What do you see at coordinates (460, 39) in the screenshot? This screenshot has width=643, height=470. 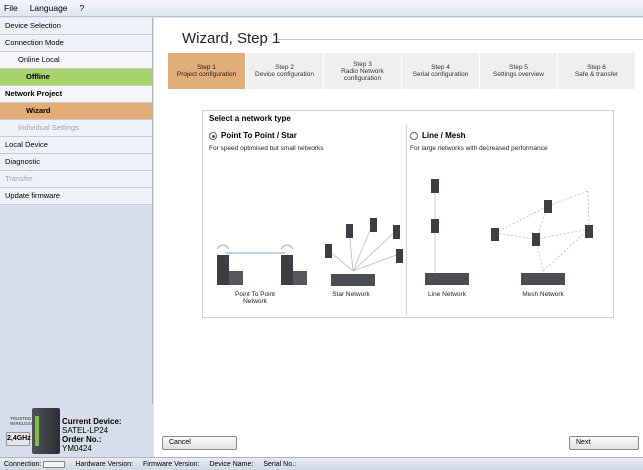 I see `title-divider` at bounding box center [460, 39].